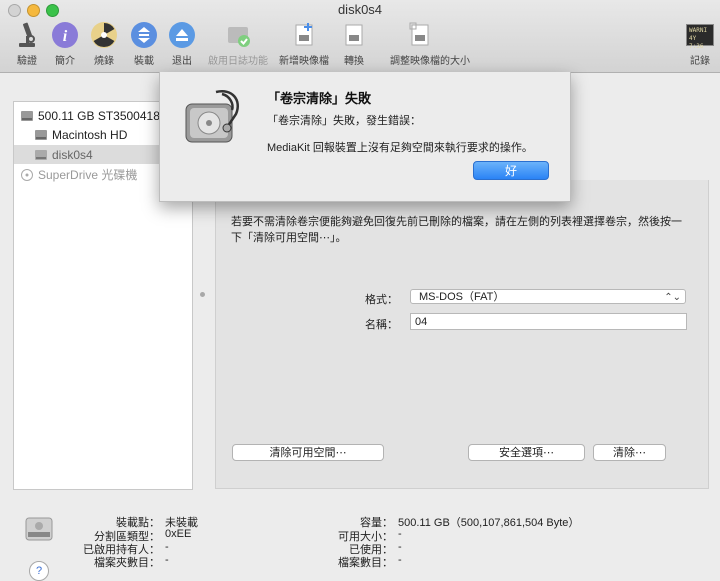  What do you see at coordinates (672, 297) in the screenshot?
I see `chevron-updown-icon: ⌃⌄` at bounding box center [672, 297].